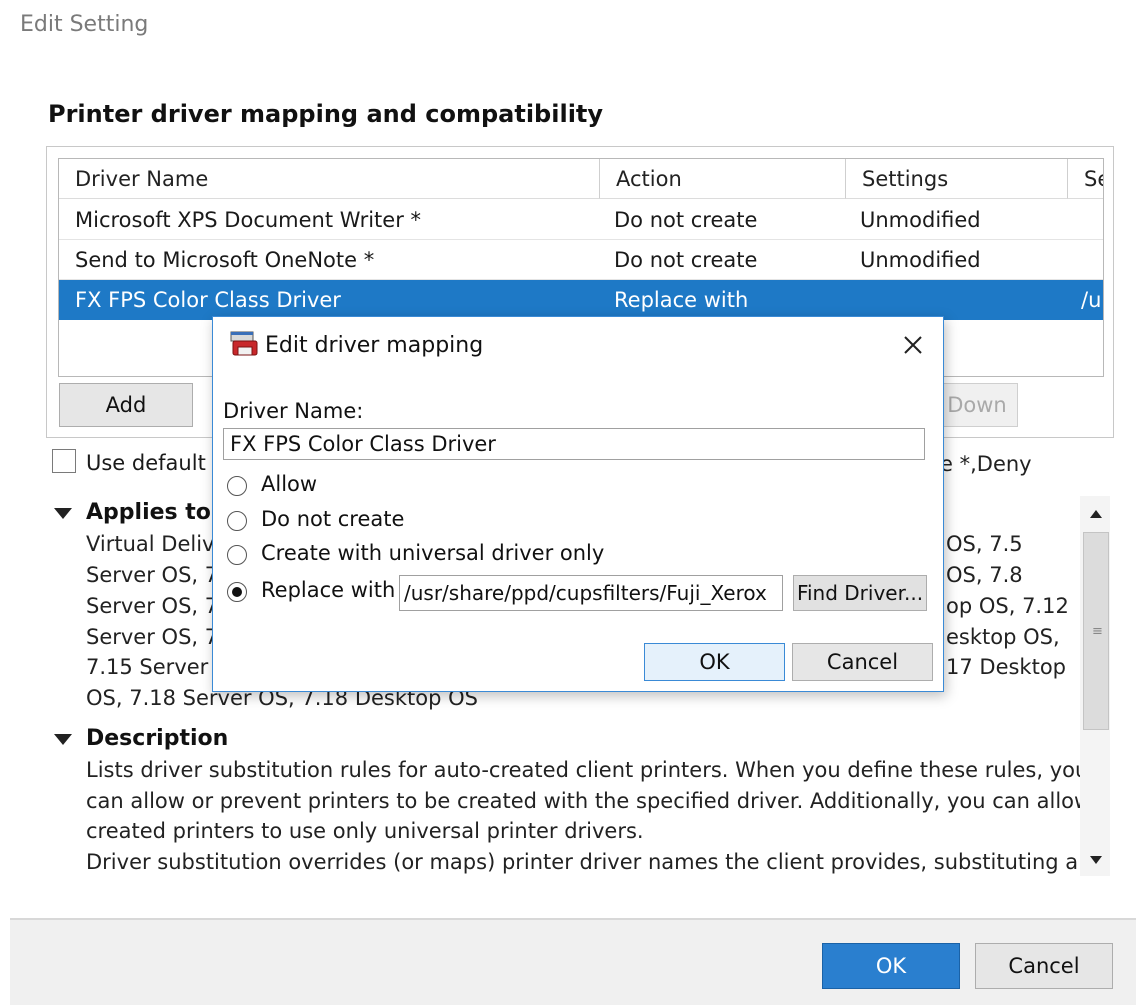 Image resolution: width=1136 pixels, height=1005 pixels. I want to click on radio-allow, so click(237, 486).